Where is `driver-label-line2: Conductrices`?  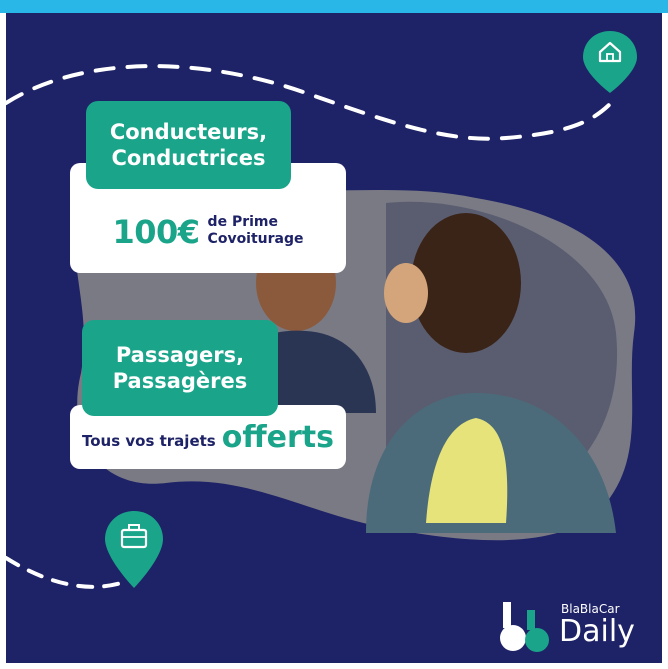
driver-label-line2: Conductrices is located at coordinates (188, 158).